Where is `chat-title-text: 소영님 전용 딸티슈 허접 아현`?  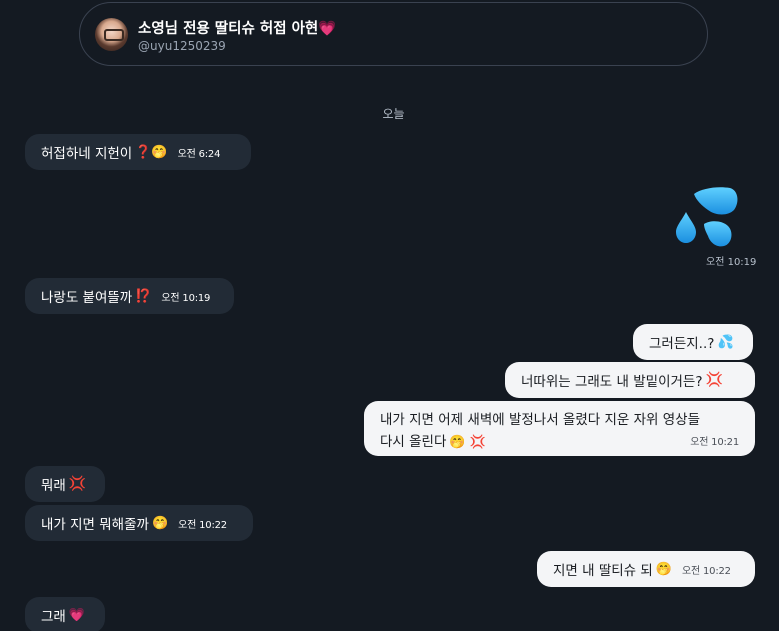 chat-title-text: 소영님 전용 딸티슈 허접 아현 is located at coordinates (228, 29).